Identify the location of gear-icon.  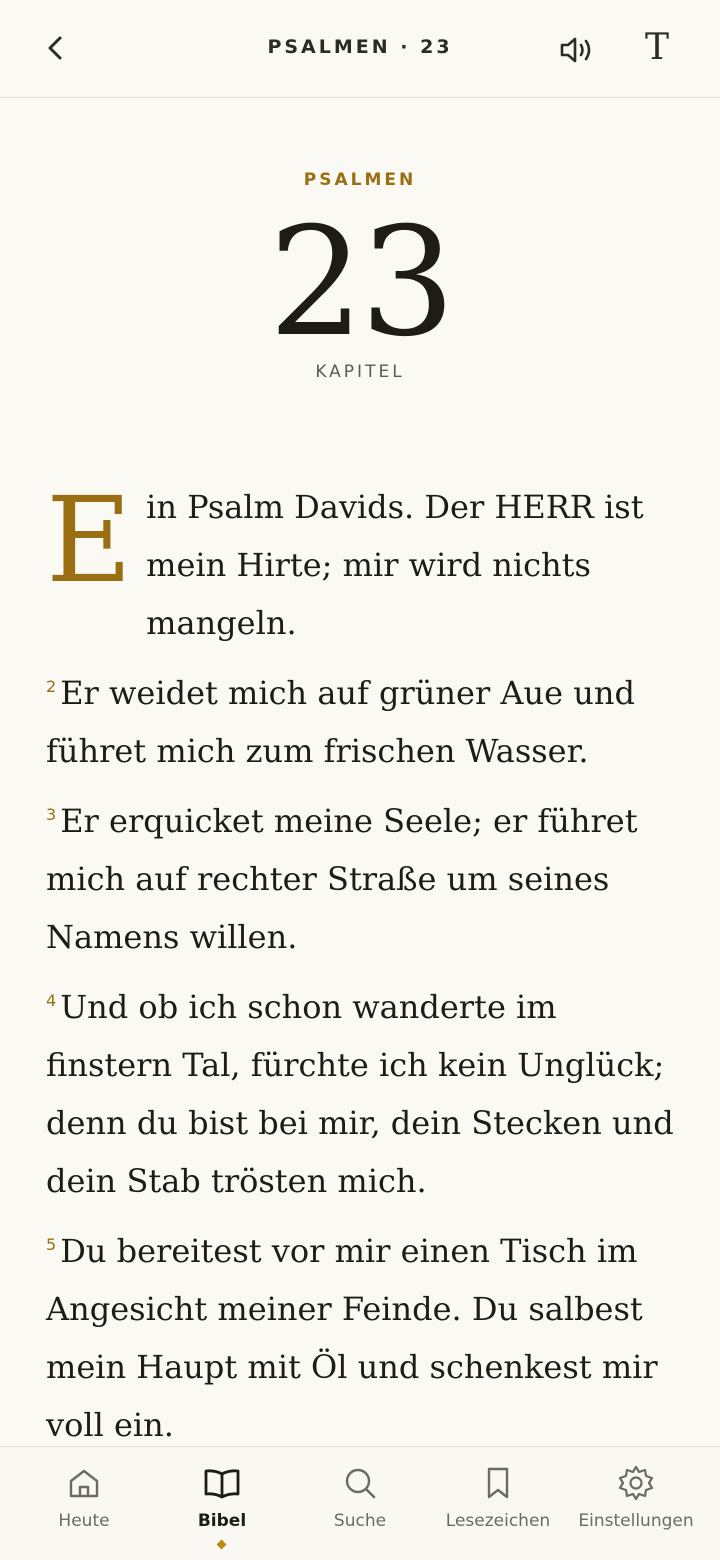
(636, 1483).